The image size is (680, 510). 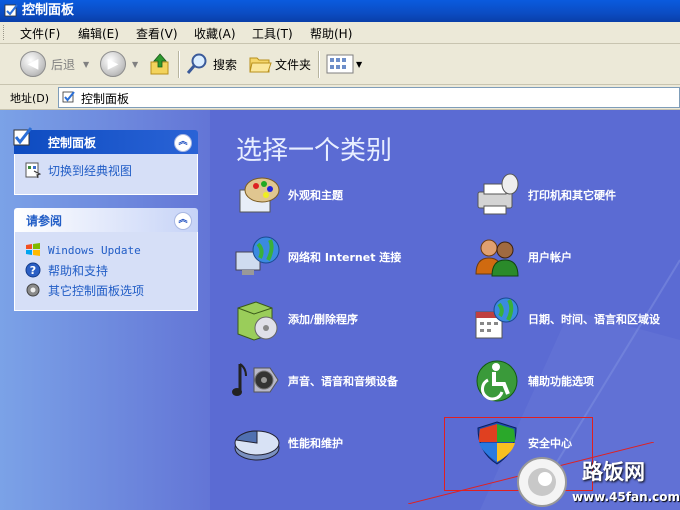 I want to click on windows-update-link: Windows Update, so click(x=106, y=250).